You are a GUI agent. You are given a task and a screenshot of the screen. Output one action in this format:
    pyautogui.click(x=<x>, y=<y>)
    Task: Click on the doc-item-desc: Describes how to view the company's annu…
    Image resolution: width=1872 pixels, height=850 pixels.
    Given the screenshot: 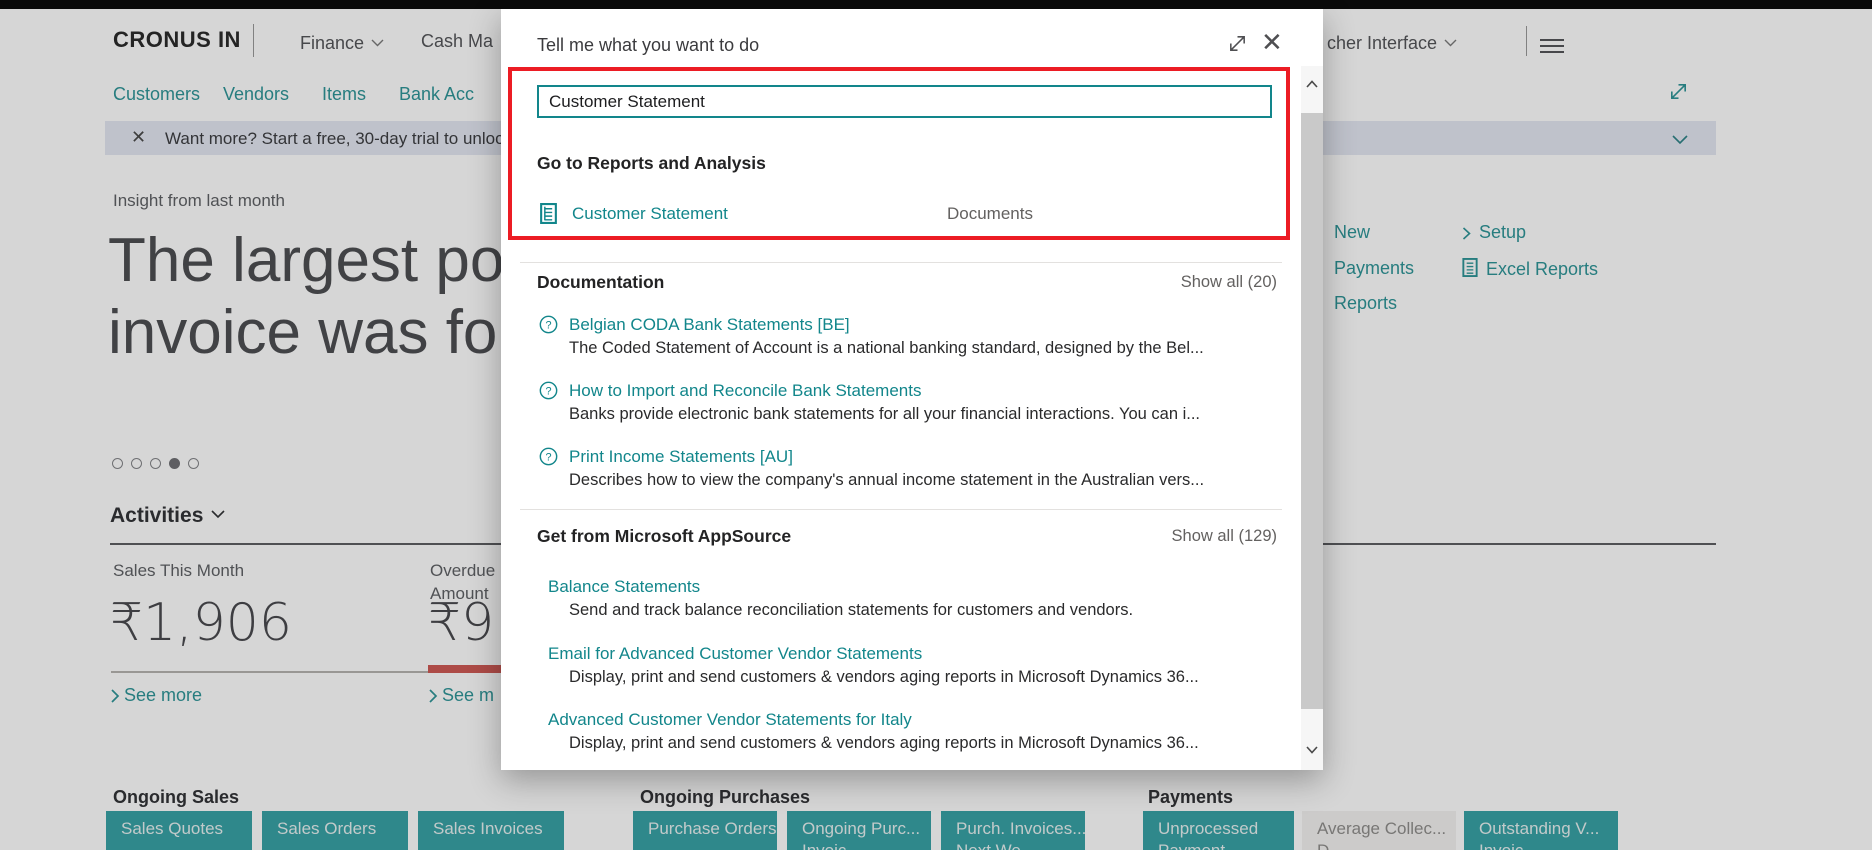 What is the action you would take?
    pyautogui.click(x=887, y=480)
    